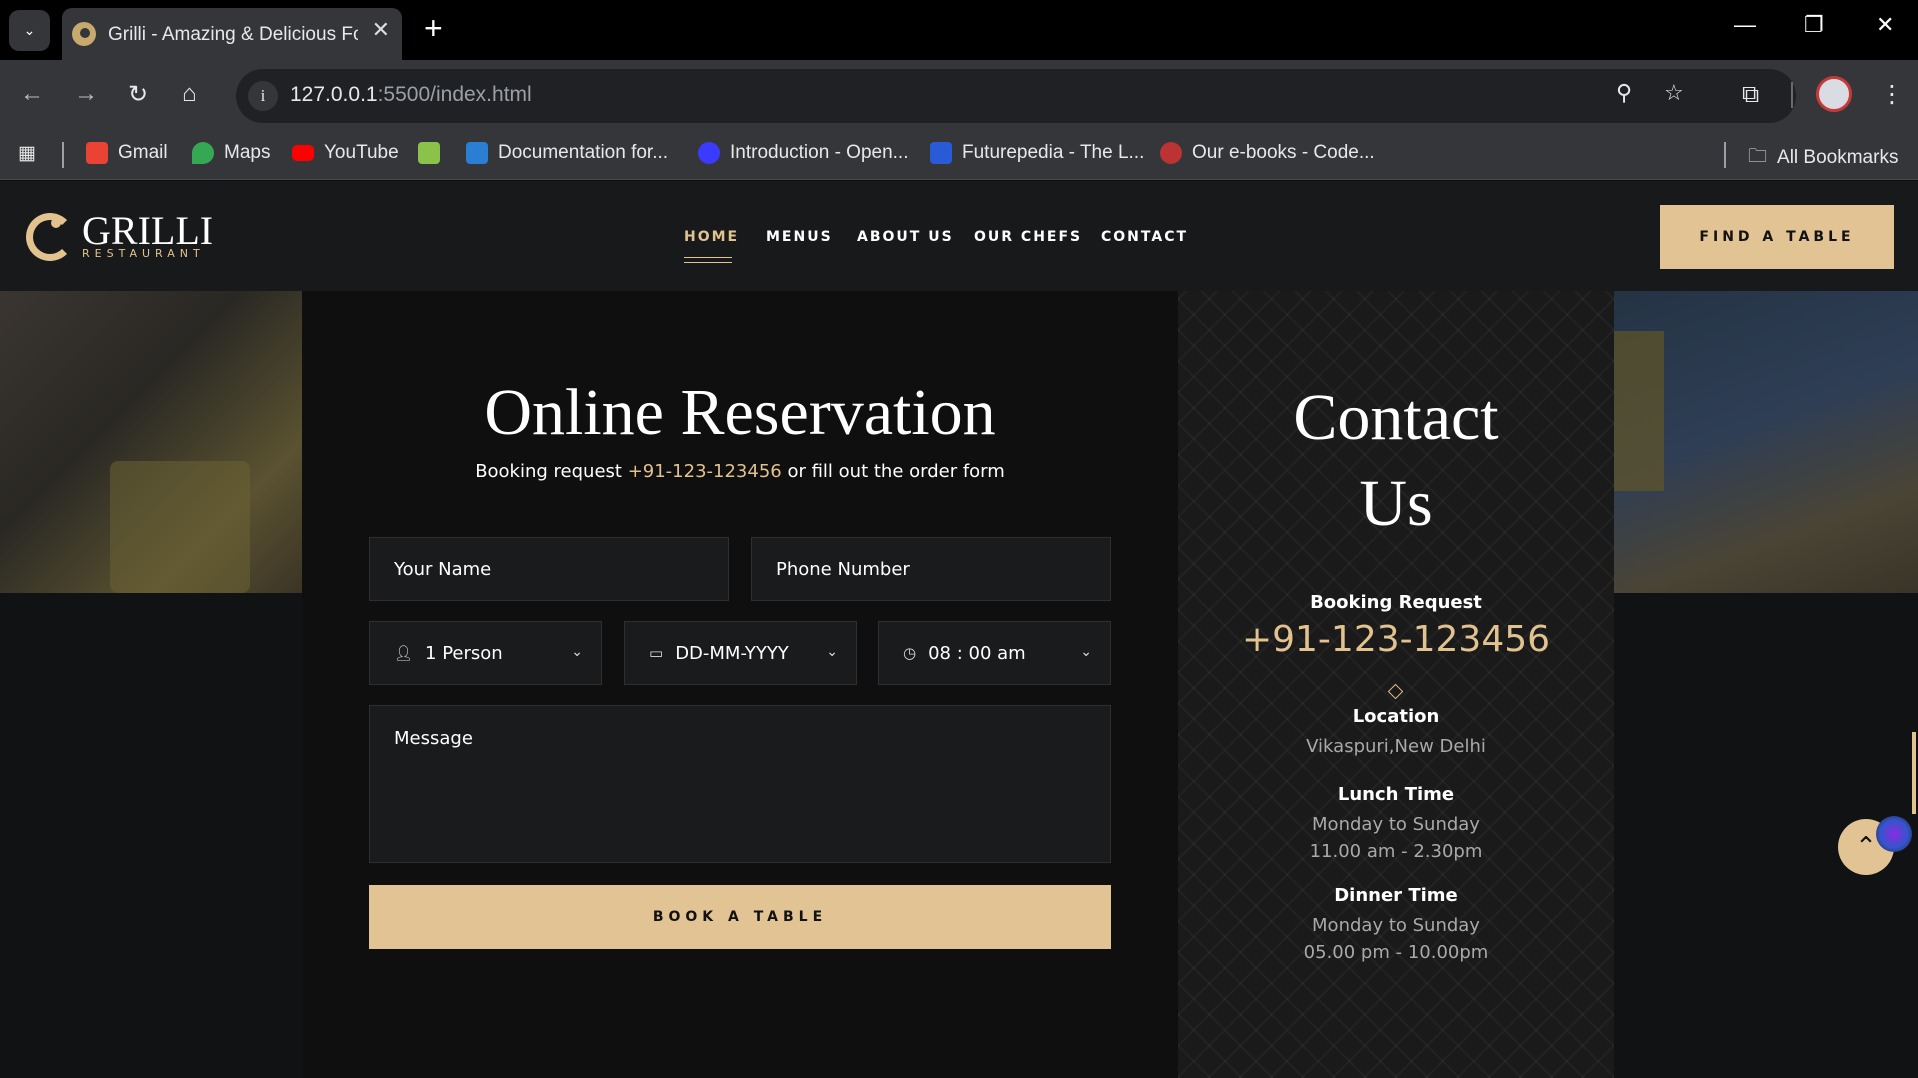  What do you see at coordinates (1892, 94) in the screenshot?
I see `more-menu-icon: ⋮` at bounding box center [1892, 94].